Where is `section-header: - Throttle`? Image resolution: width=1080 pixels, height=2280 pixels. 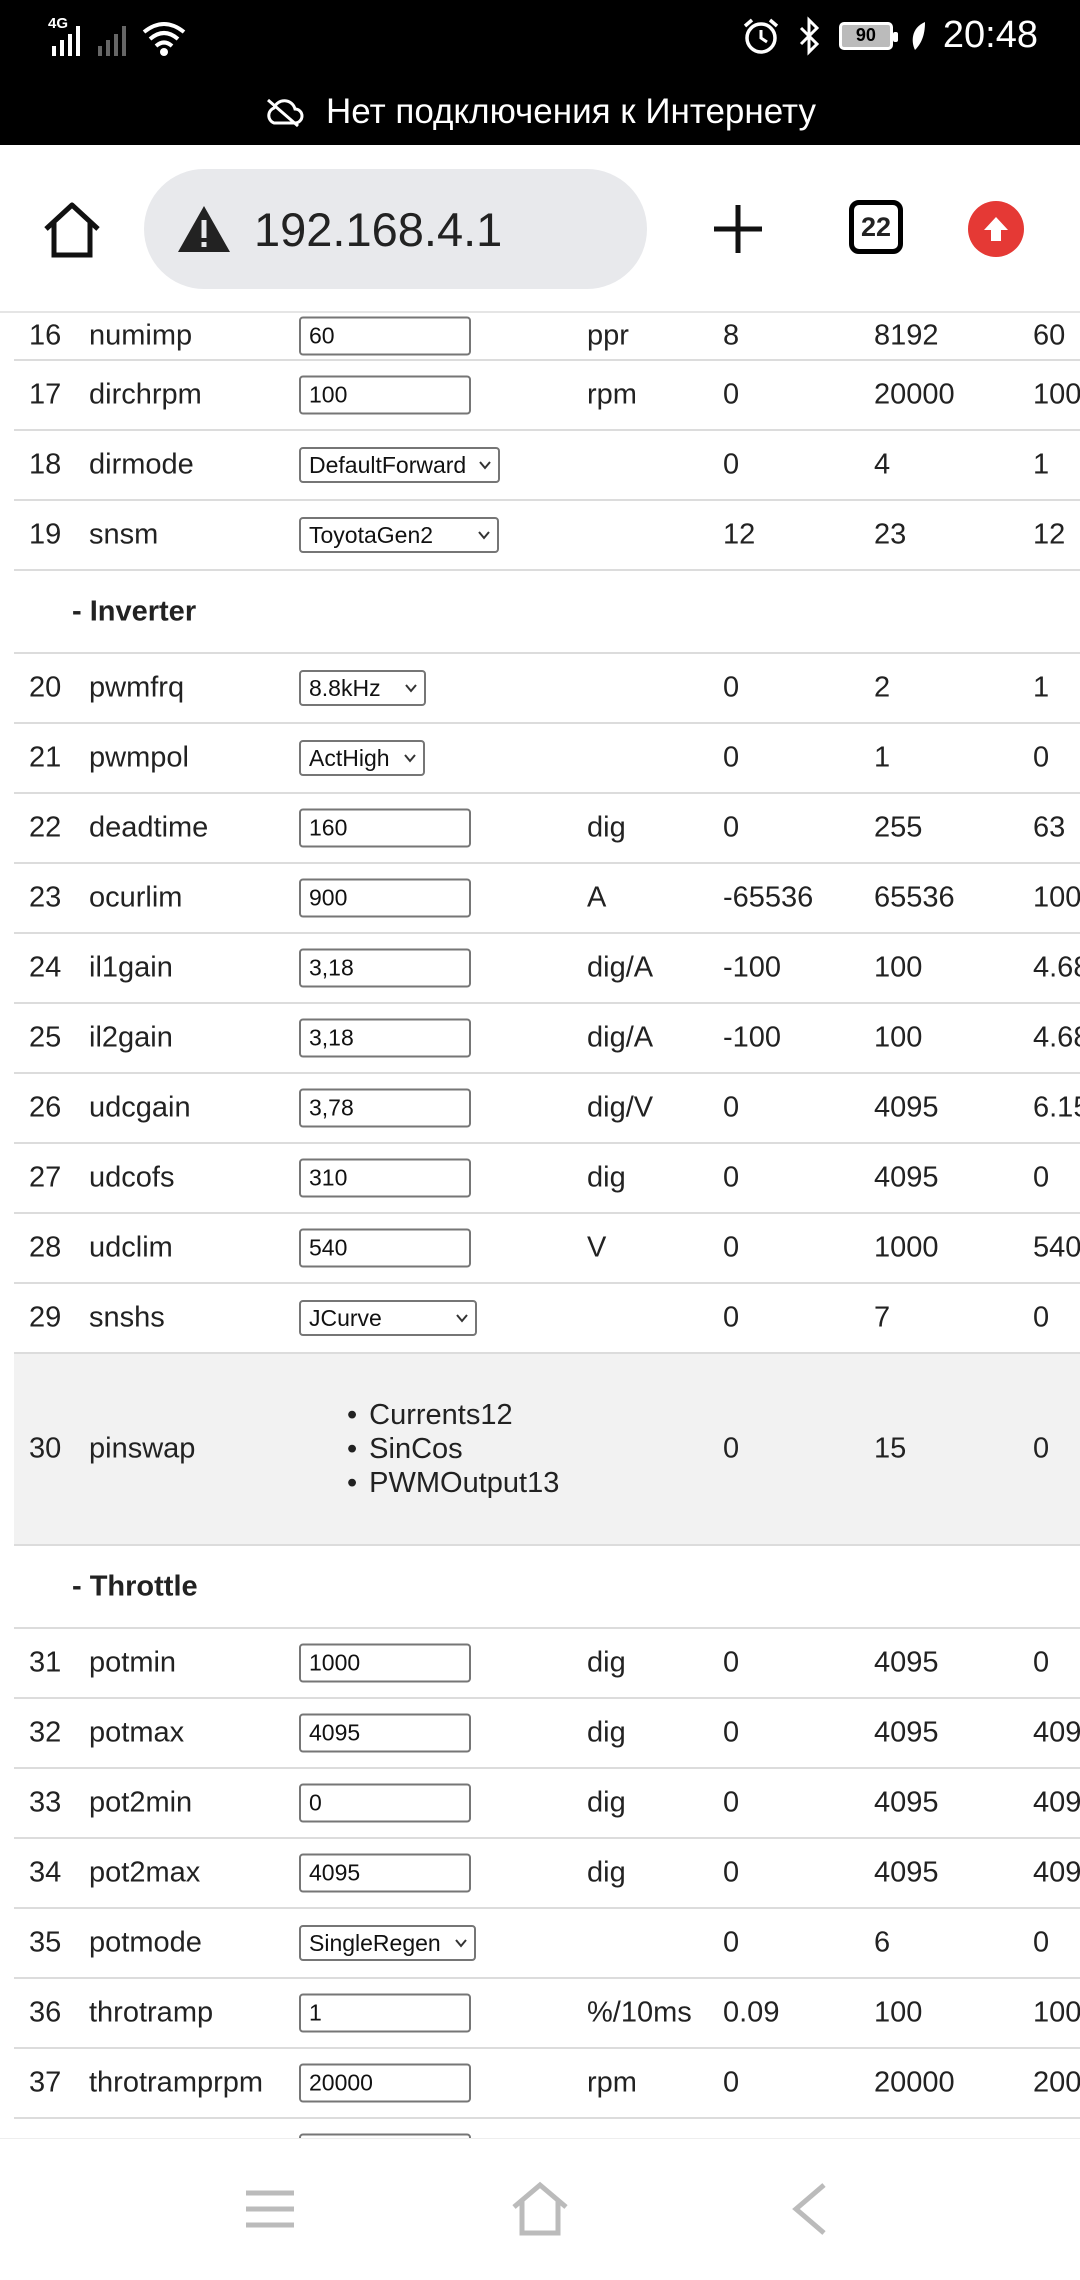
section-header: - Throttle is located at coordinates (547, 1587).